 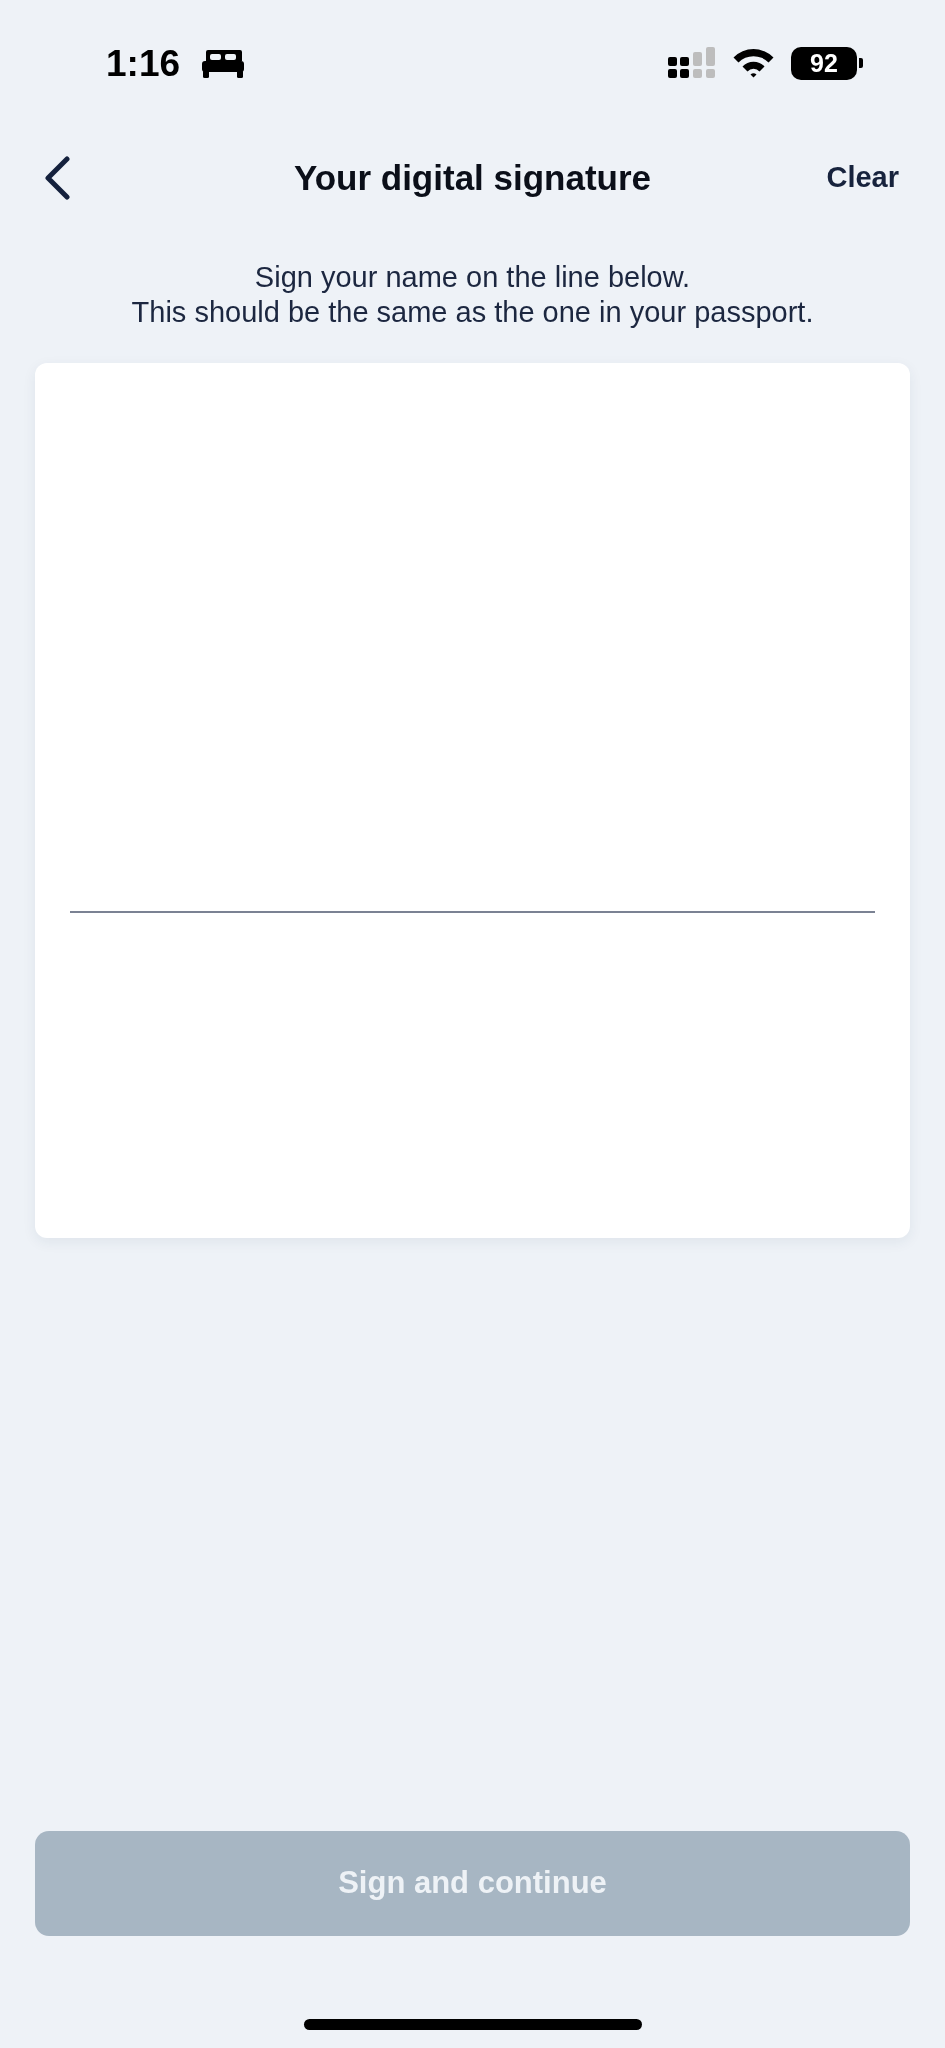 I want to click on page-title: Your digital signature, so click(x=472, y=177).